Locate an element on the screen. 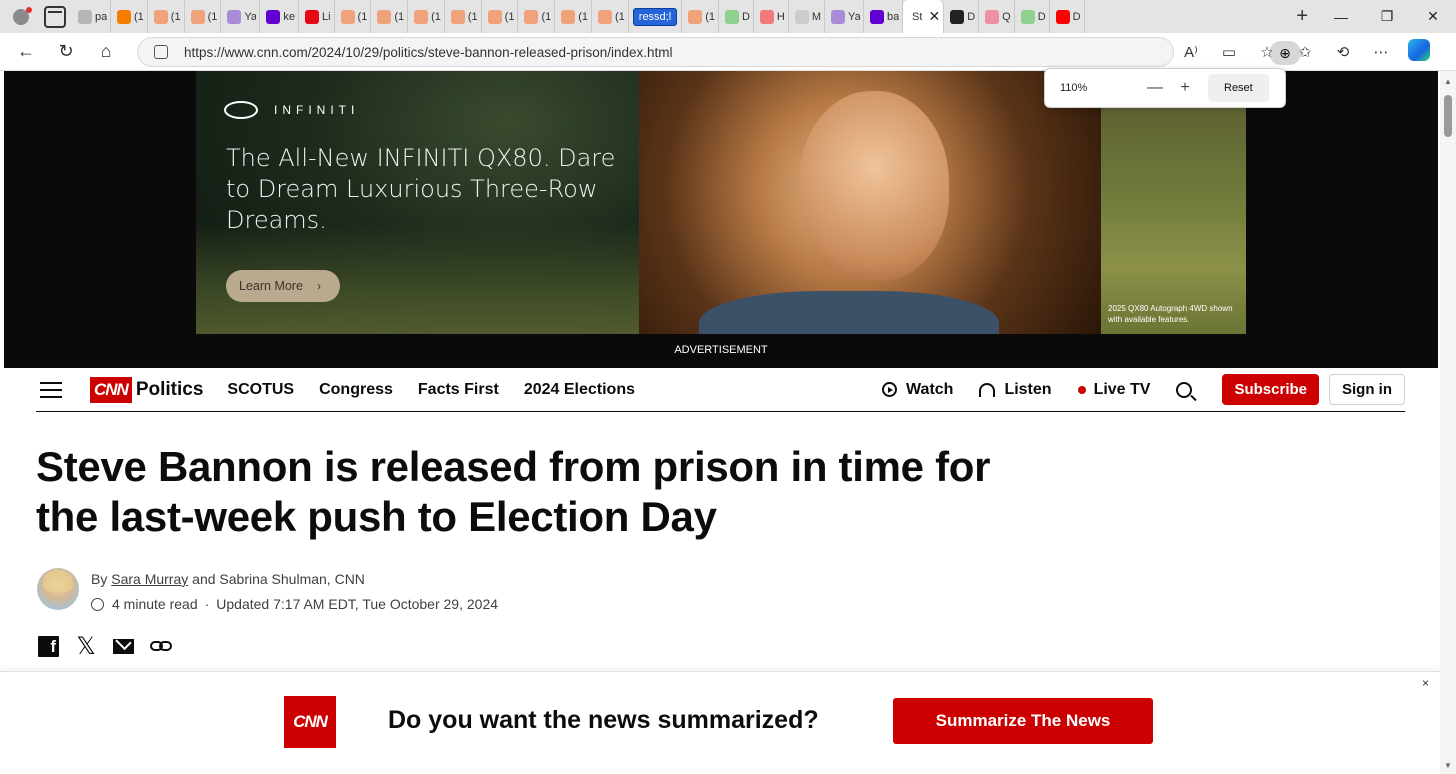 Image resolution: width=1456 pixels, height=774 pixels. split-screen-icon: ▭ is located at coordinates (1229, 52).